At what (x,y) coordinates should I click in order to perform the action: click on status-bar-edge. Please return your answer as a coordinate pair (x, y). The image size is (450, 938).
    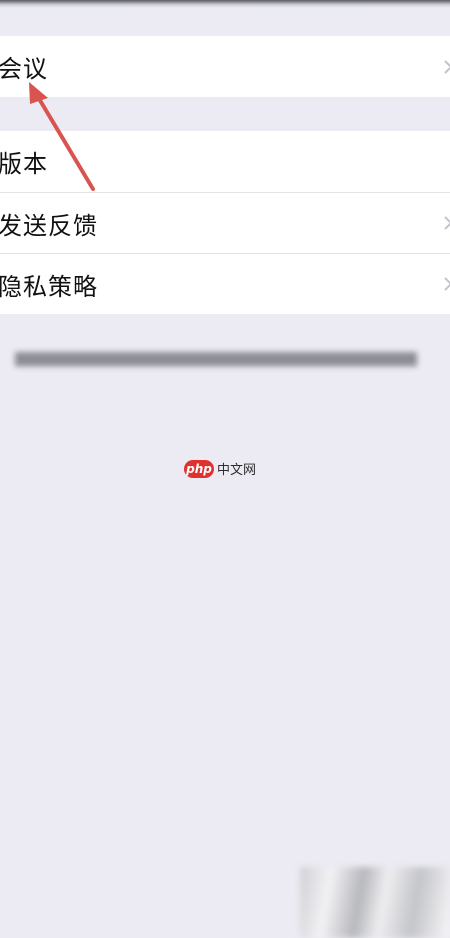
    Looking at the image, I should click on (225, 4).